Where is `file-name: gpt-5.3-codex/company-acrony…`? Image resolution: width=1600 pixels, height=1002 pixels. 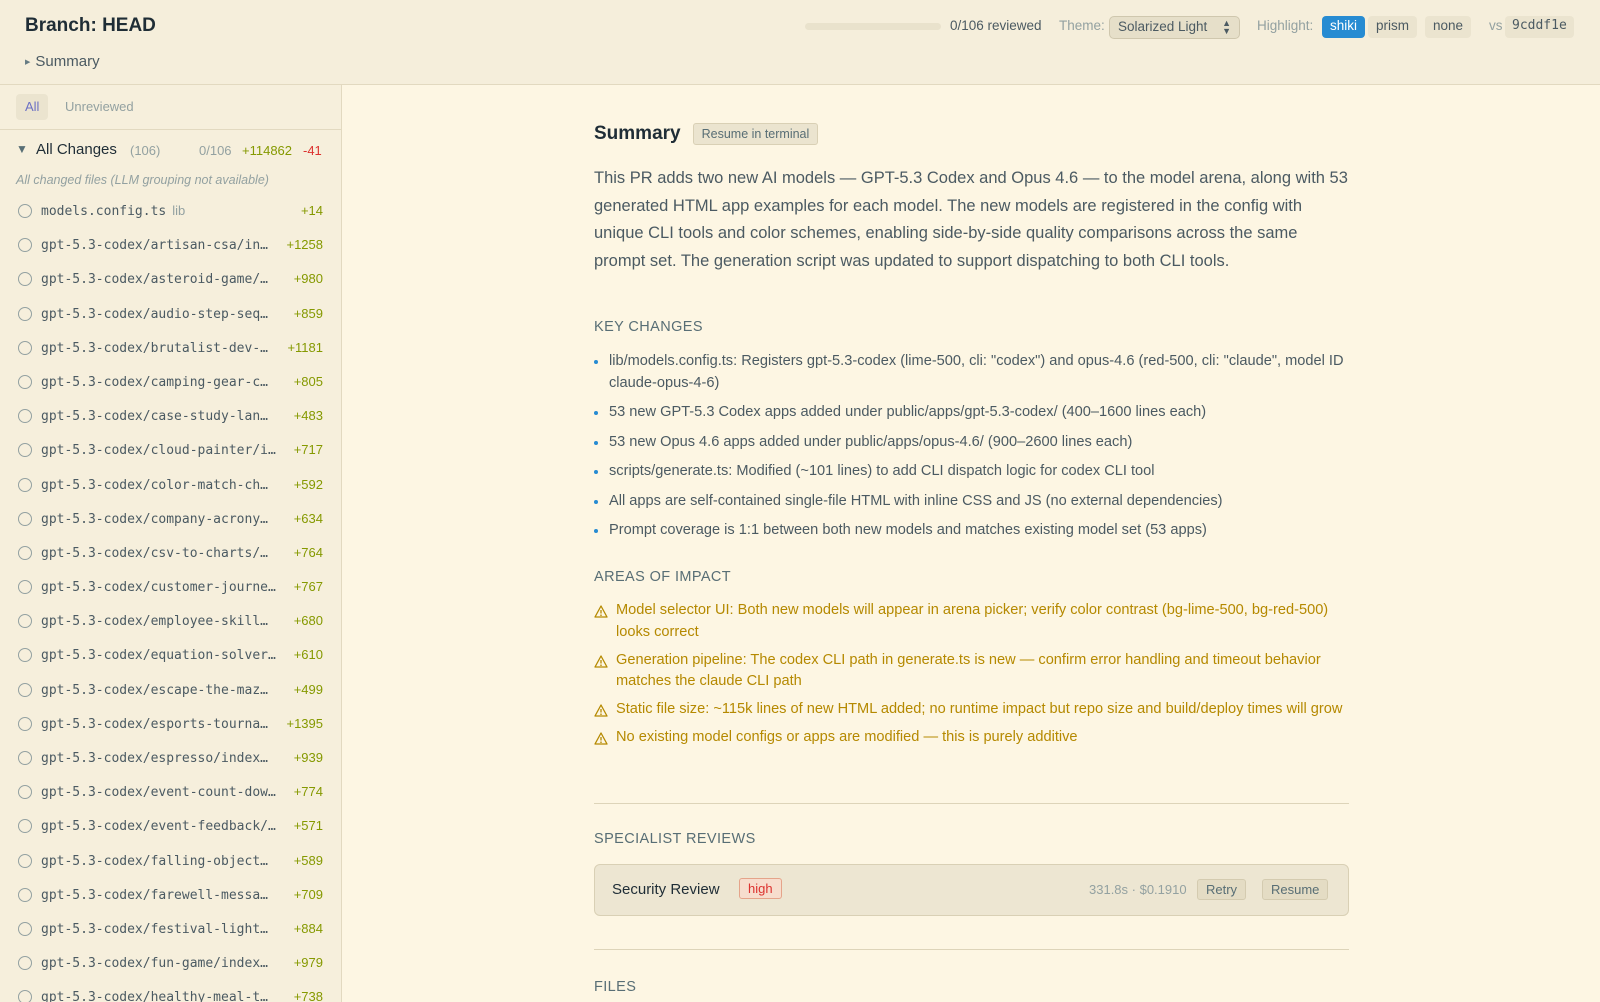 file-name: gpt-5.3-codex/company-acrony… is located at coordinates (157, 519).